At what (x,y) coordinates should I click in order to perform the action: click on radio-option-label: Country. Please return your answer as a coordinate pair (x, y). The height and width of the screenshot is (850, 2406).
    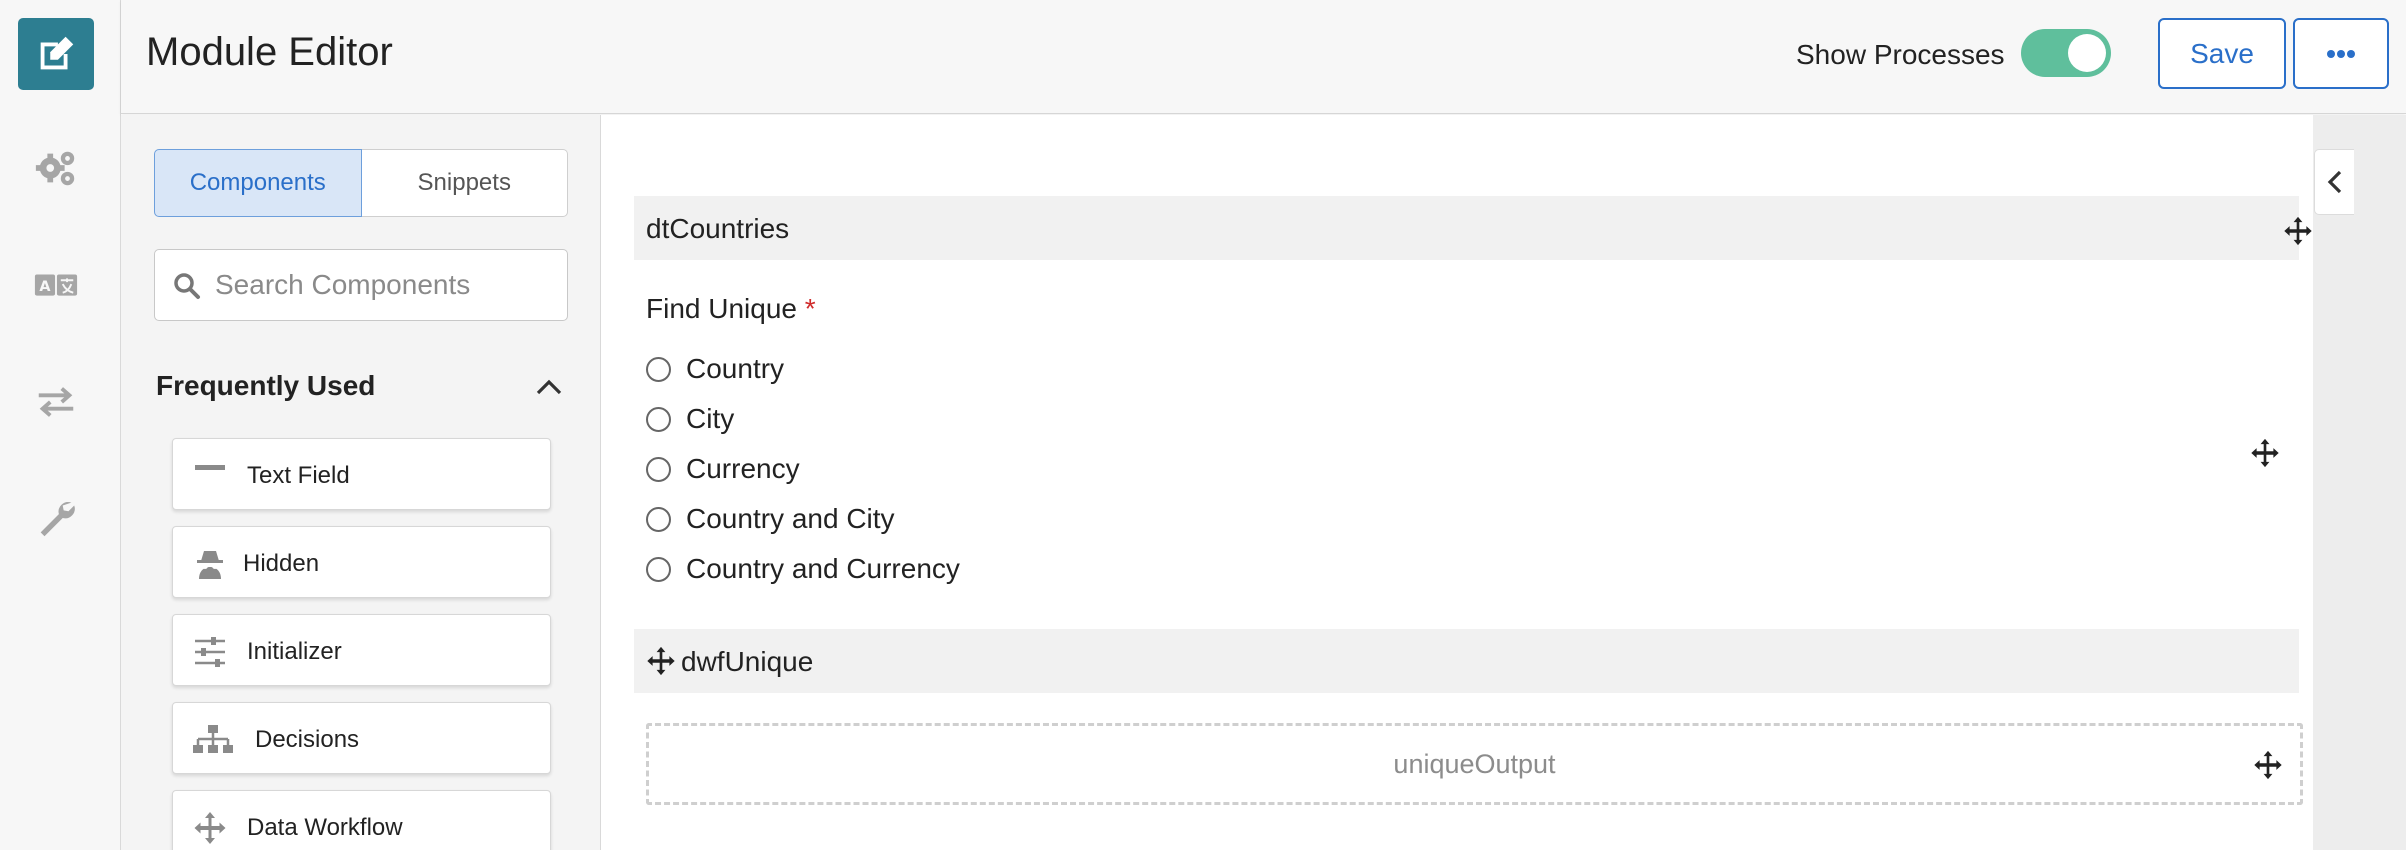
    Looking at the image, I should click on (735, 368).